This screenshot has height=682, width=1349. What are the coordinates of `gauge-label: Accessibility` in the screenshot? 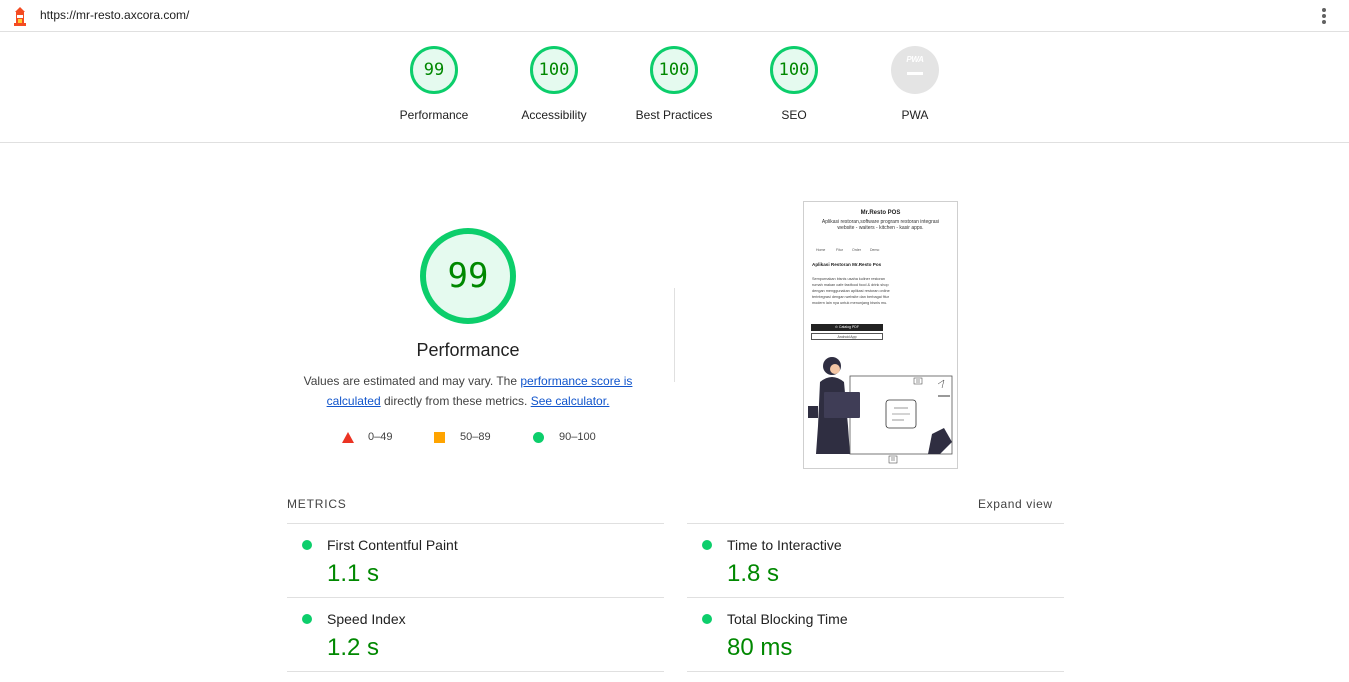 It's located at (554, 115).